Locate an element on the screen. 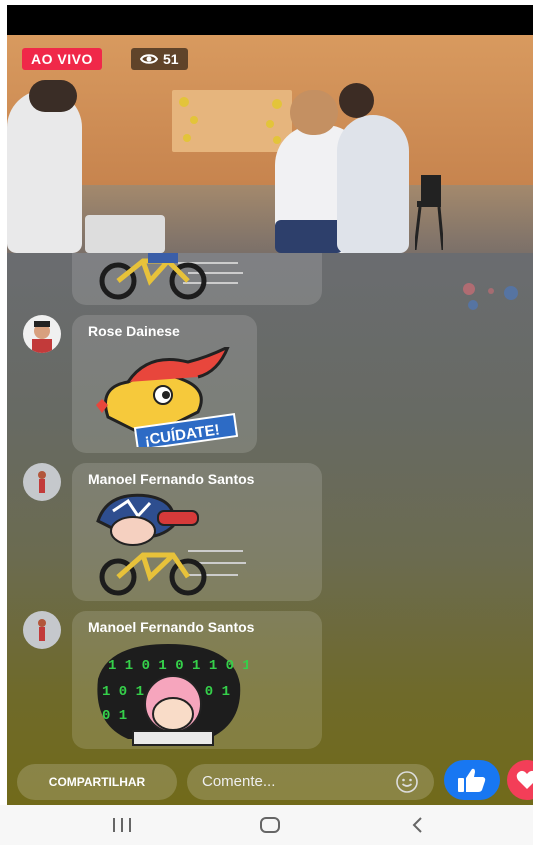  love-button is located at coordinates (520, 780).